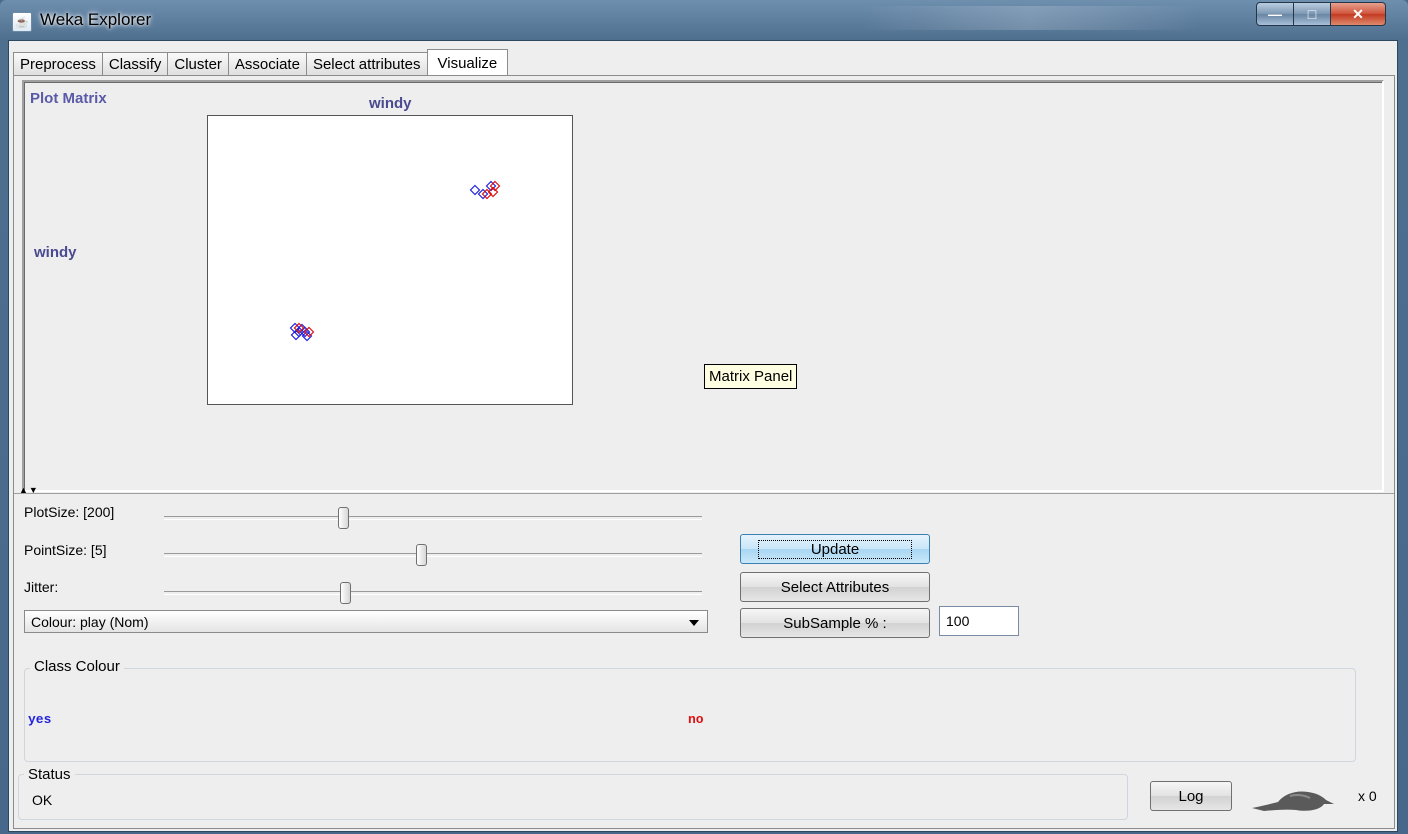 The image size is (1408, 834). I want to click on plot-size-slider, so click(433, 518).